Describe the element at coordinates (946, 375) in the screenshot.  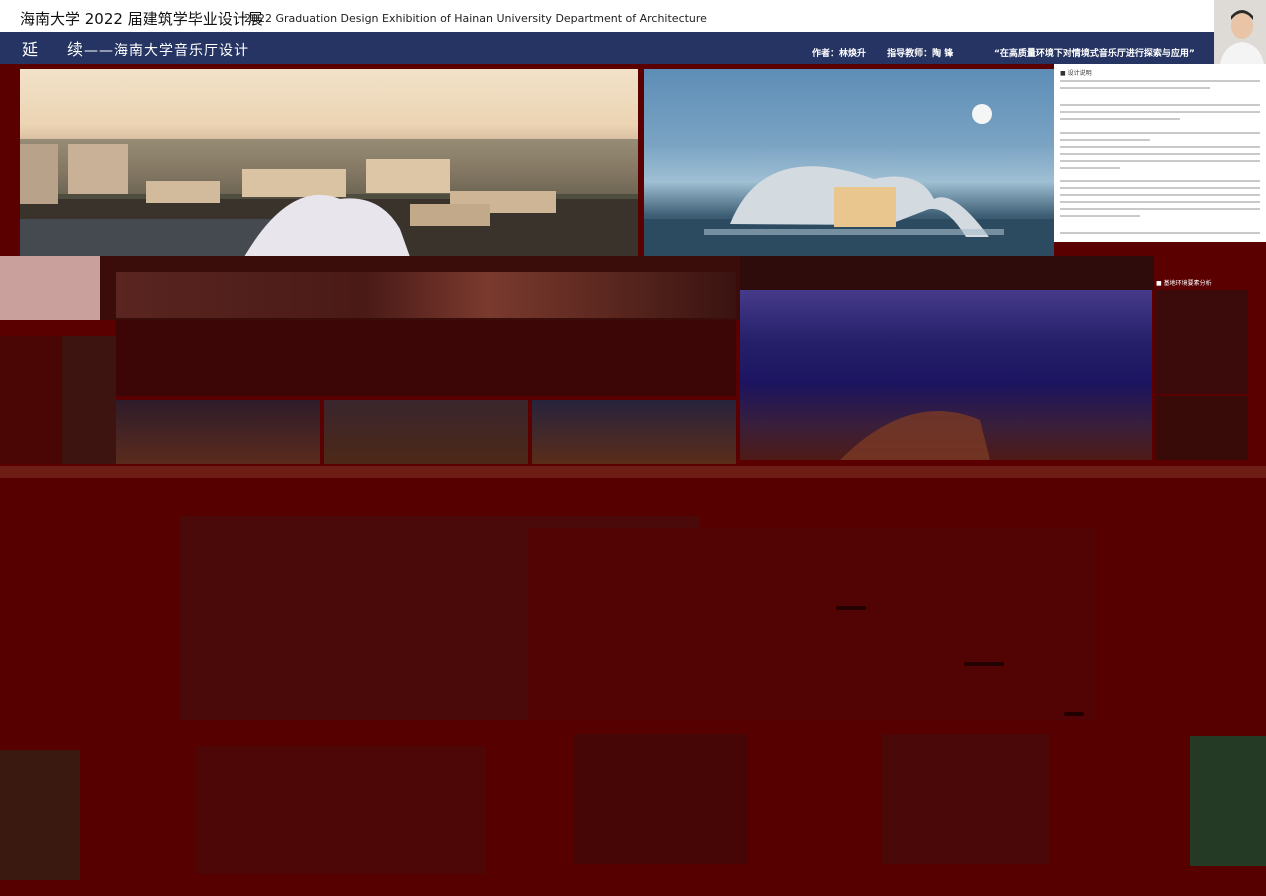
I see `rendering-dusk-view` at that location.